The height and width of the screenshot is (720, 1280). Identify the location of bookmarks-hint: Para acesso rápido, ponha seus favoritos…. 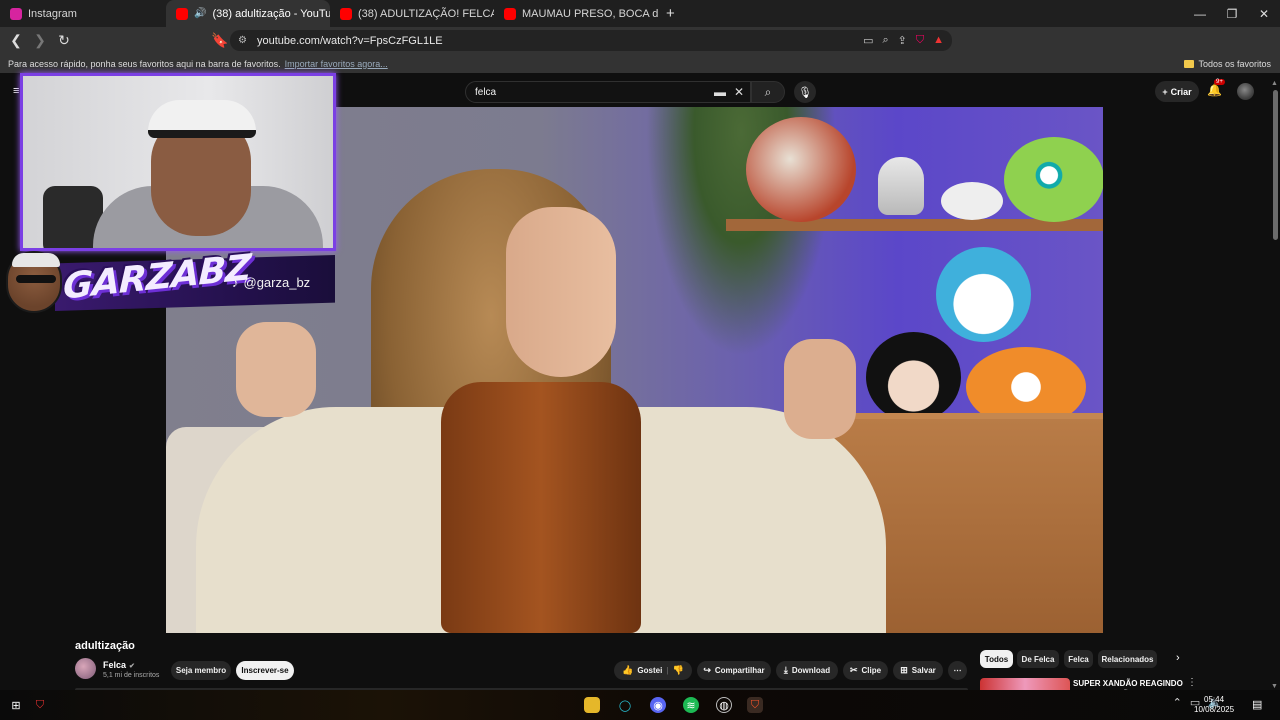
(144, 63).